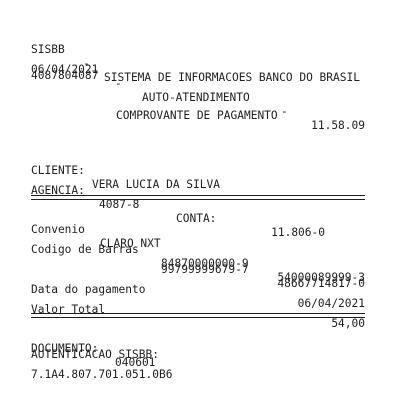 Image resolution: width=400 pixels, height=400 pixels. I want to click on terminal-number: 4087804087, so click(65, 75).